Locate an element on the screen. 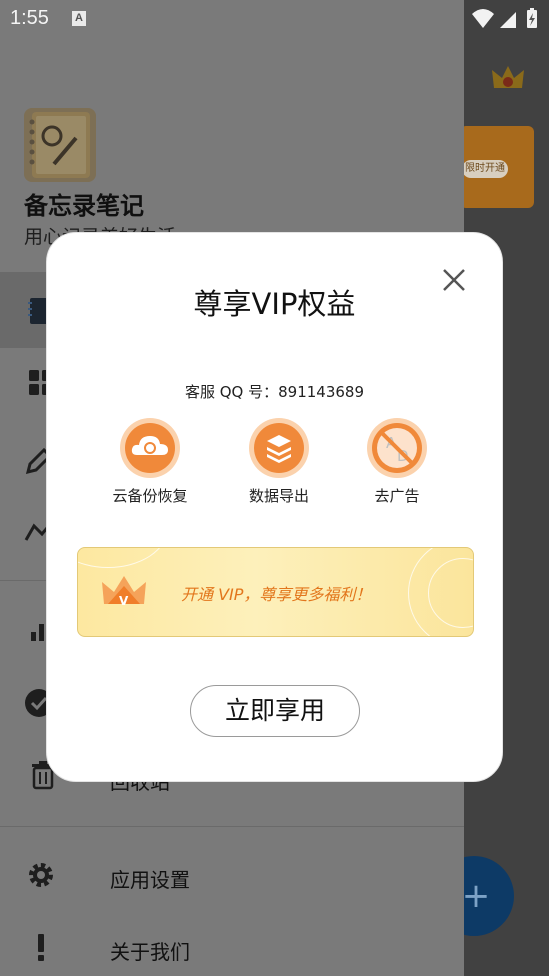 This screenshot has height=976, width=549. feature-data-export: 数据导出 is located at coordinates (279, 462).